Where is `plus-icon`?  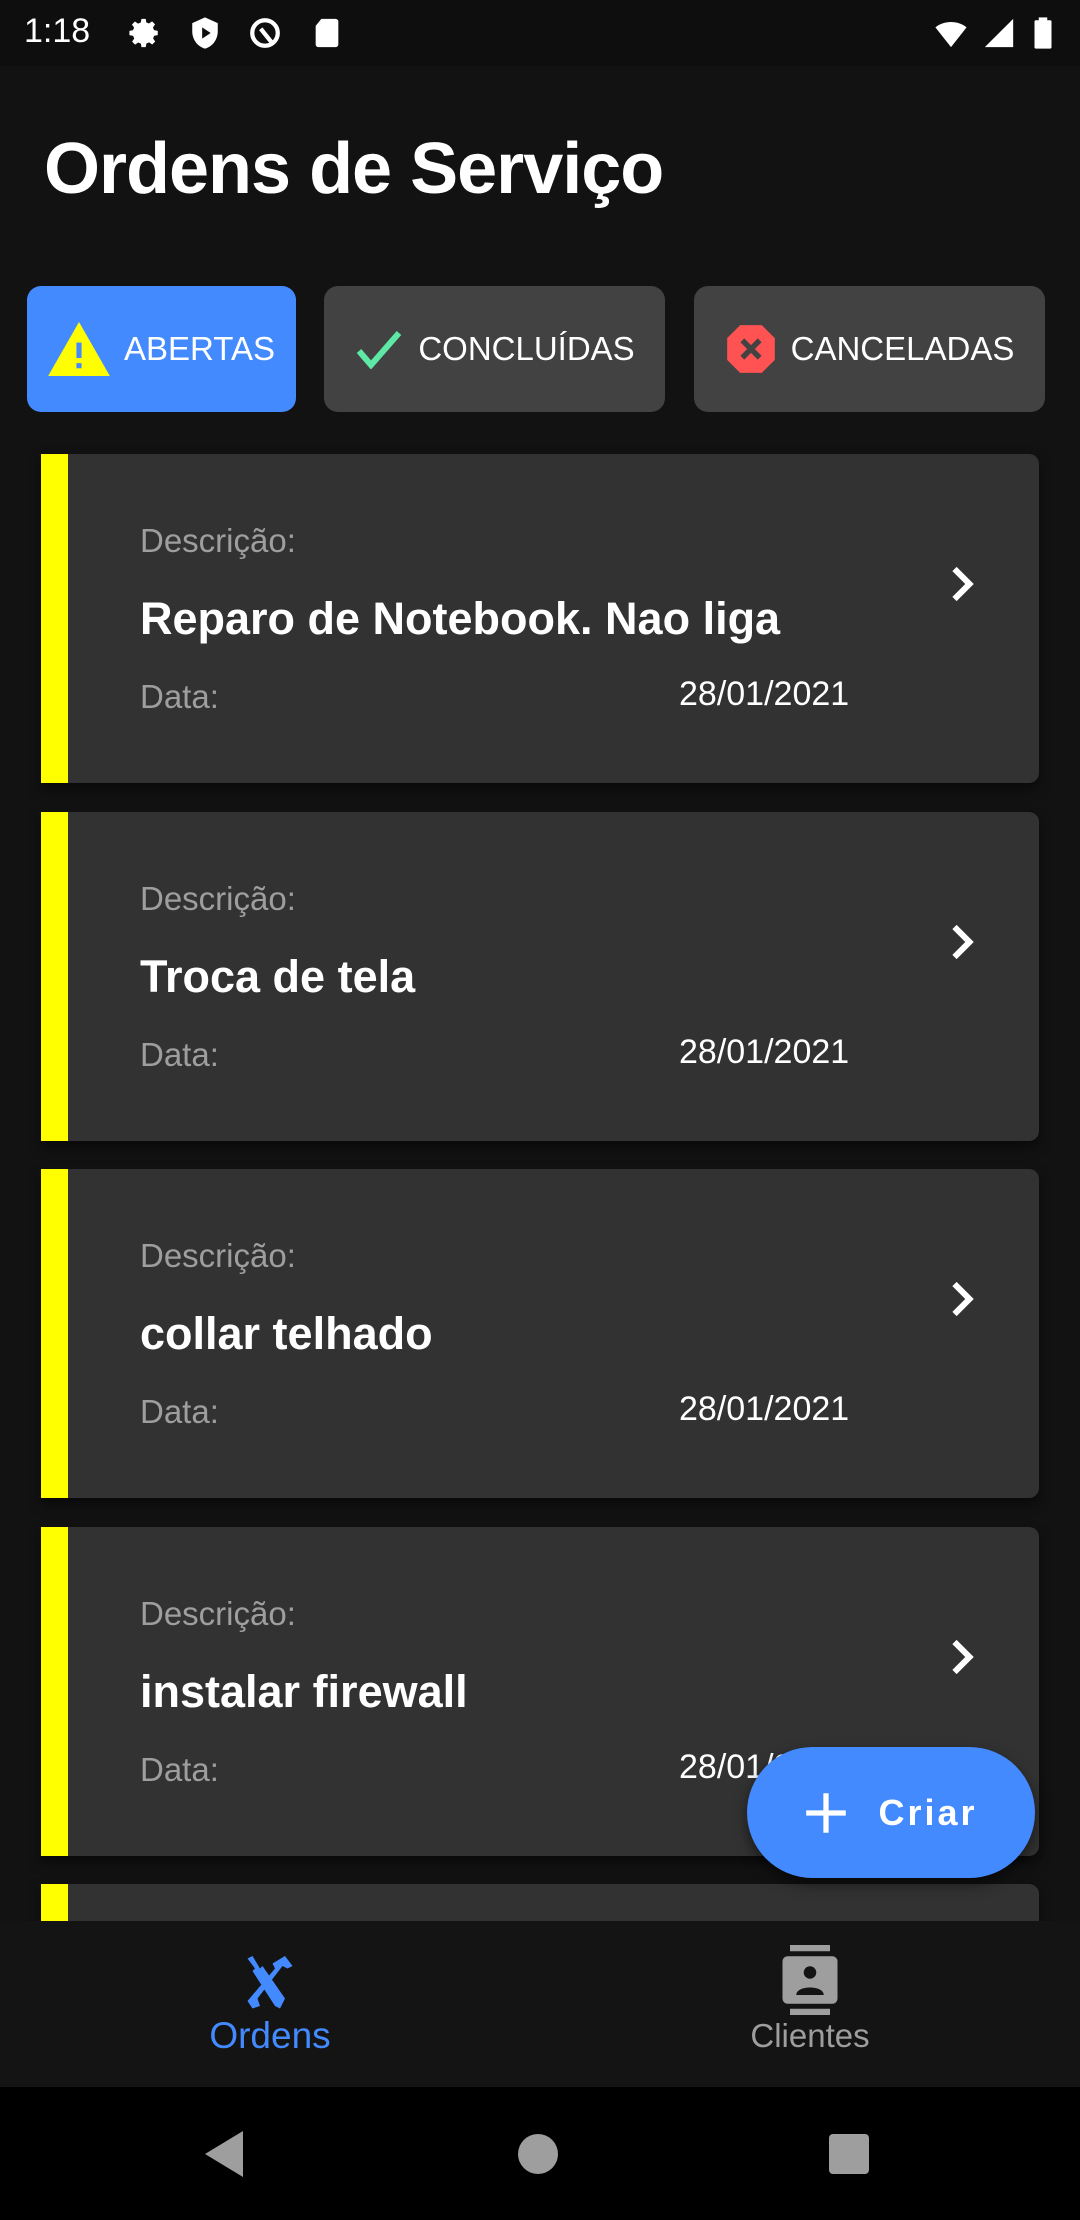 plus-icon is located at coordinates (826, 1812).